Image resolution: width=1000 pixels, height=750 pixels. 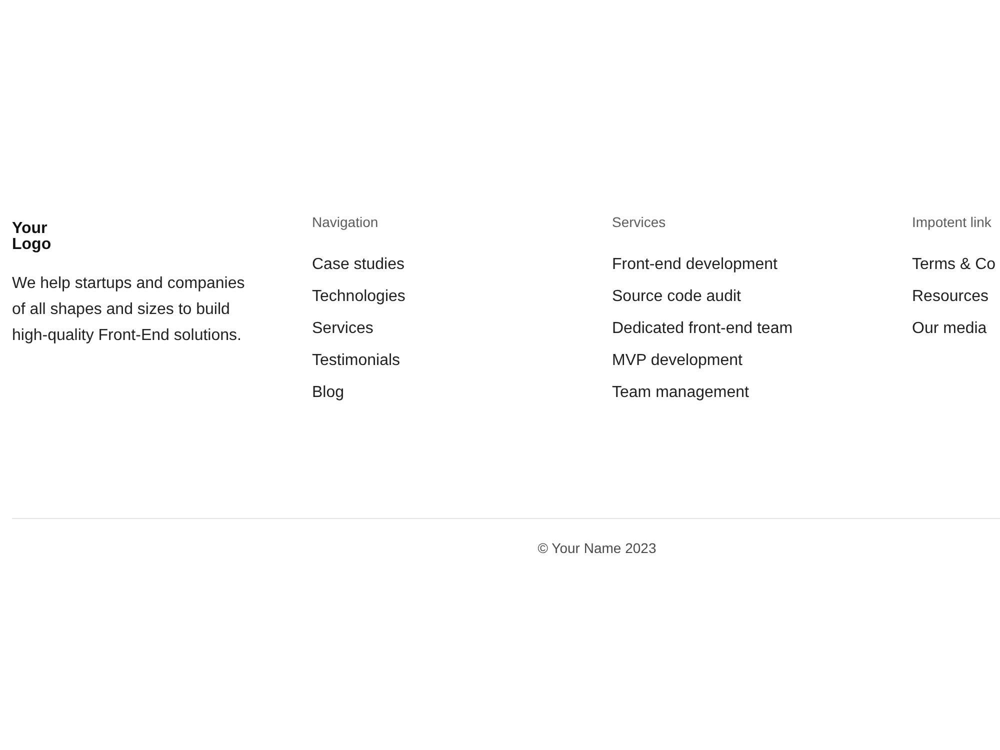 I want to click on copyright-text: © Your Name 2023, so click(x=597, y=548).